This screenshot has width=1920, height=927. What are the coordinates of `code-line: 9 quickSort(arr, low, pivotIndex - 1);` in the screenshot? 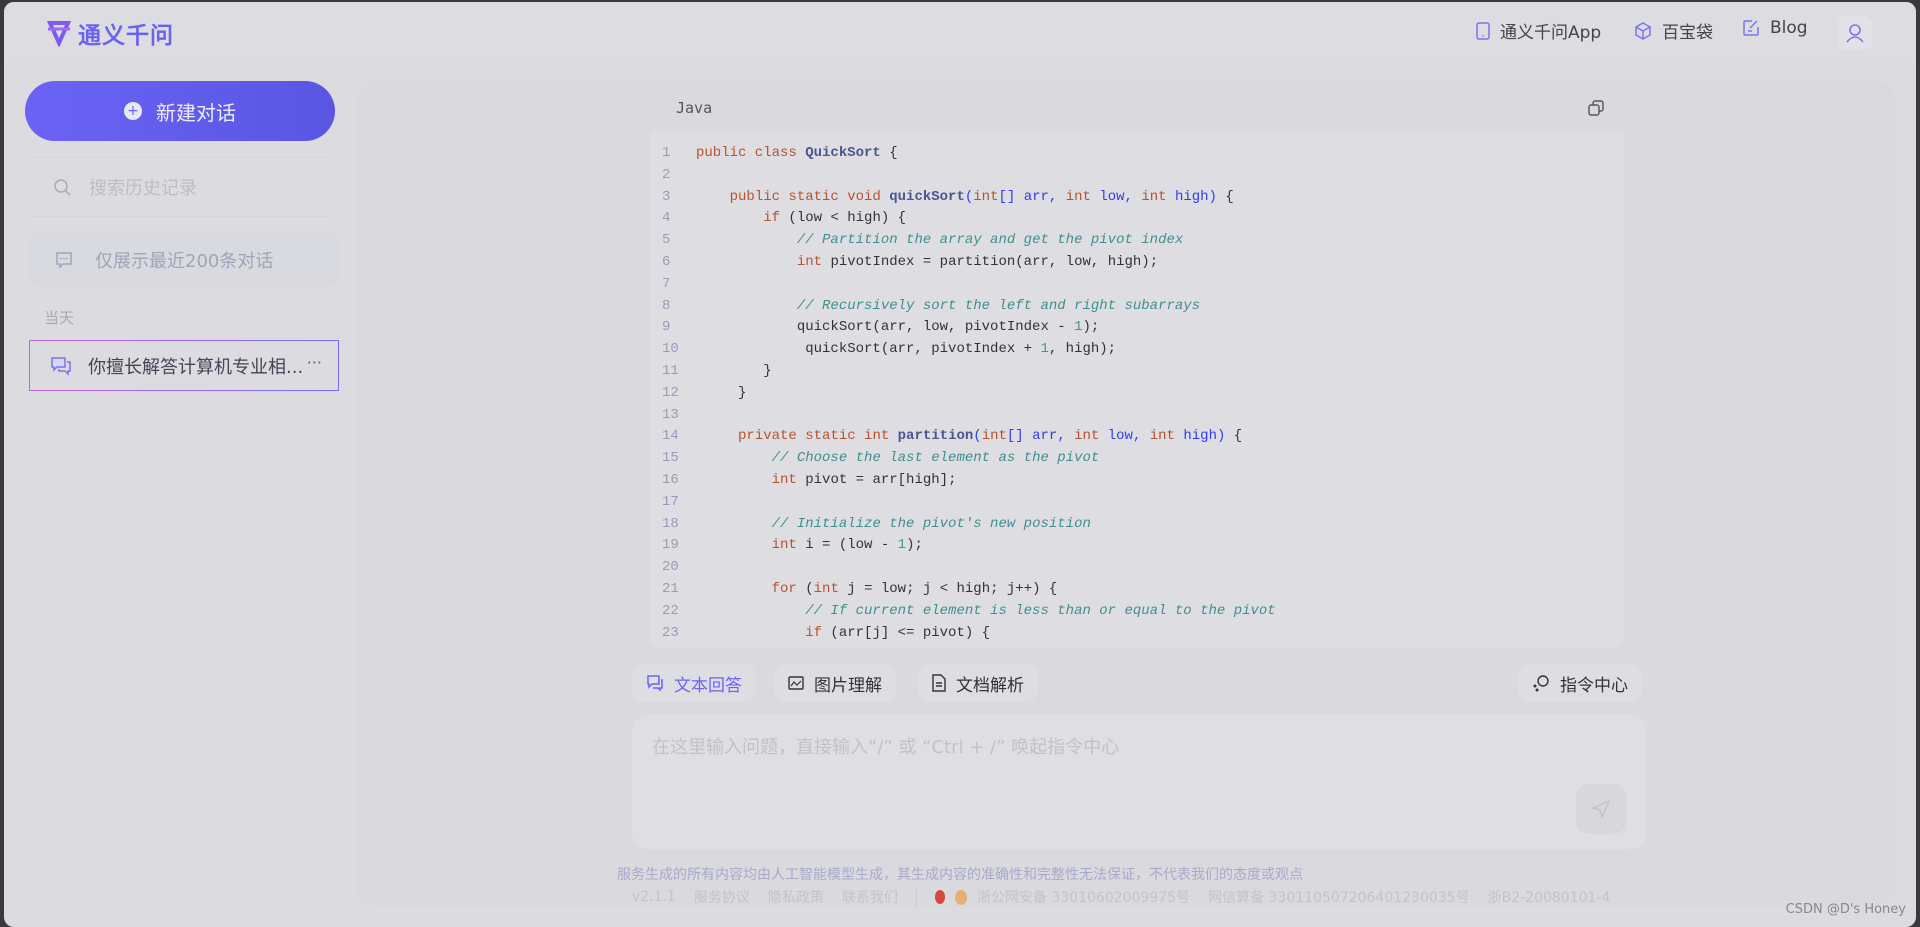 It's located at (1137, 328).